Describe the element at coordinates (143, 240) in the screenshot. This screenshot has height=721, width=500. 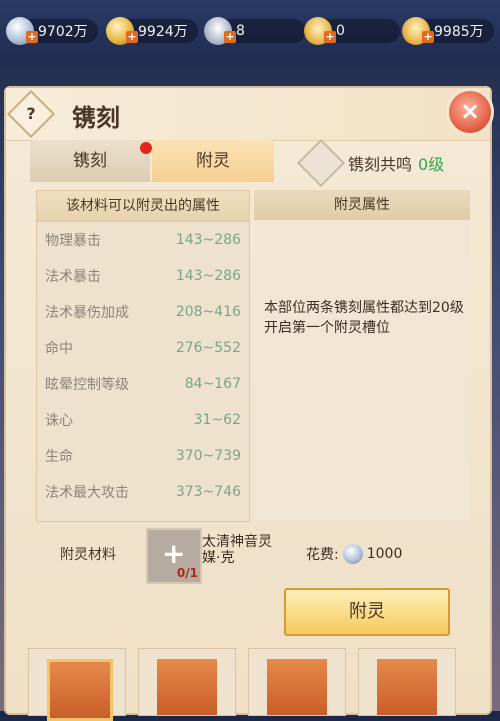
I see `attribute-row: 物理暴击 143~286` at that location.